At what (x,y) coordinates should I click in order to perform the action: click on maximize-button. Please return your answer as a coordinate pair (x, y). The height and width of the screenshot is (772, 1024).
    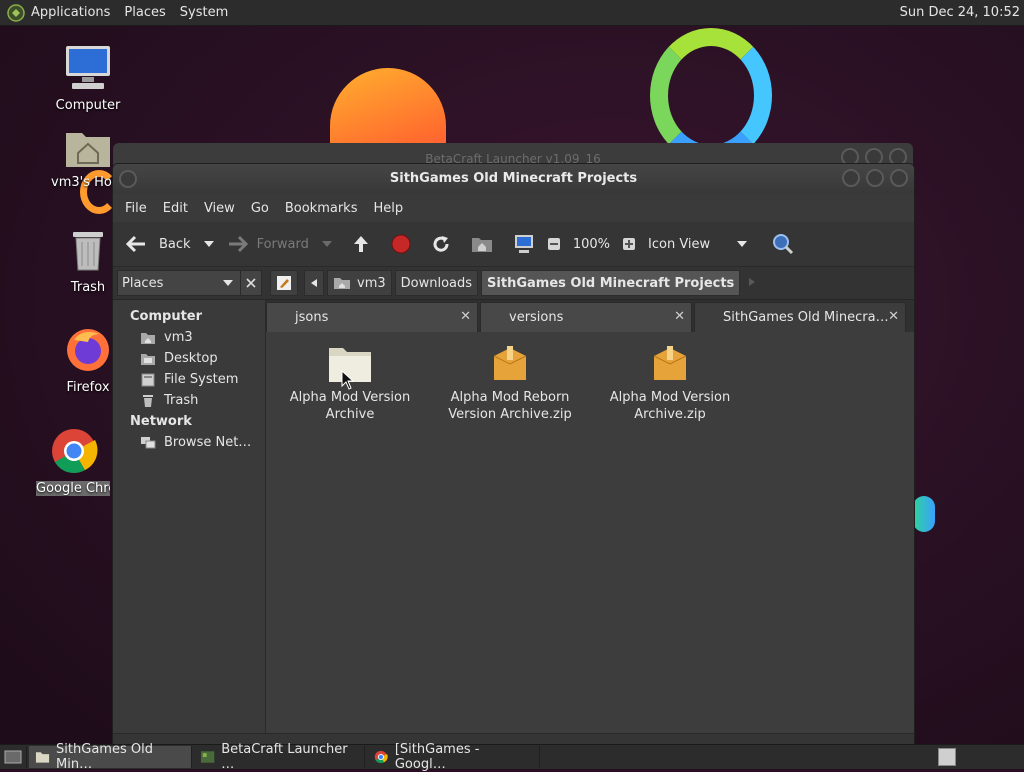
    Looking at the image, I should click on (875, 178).